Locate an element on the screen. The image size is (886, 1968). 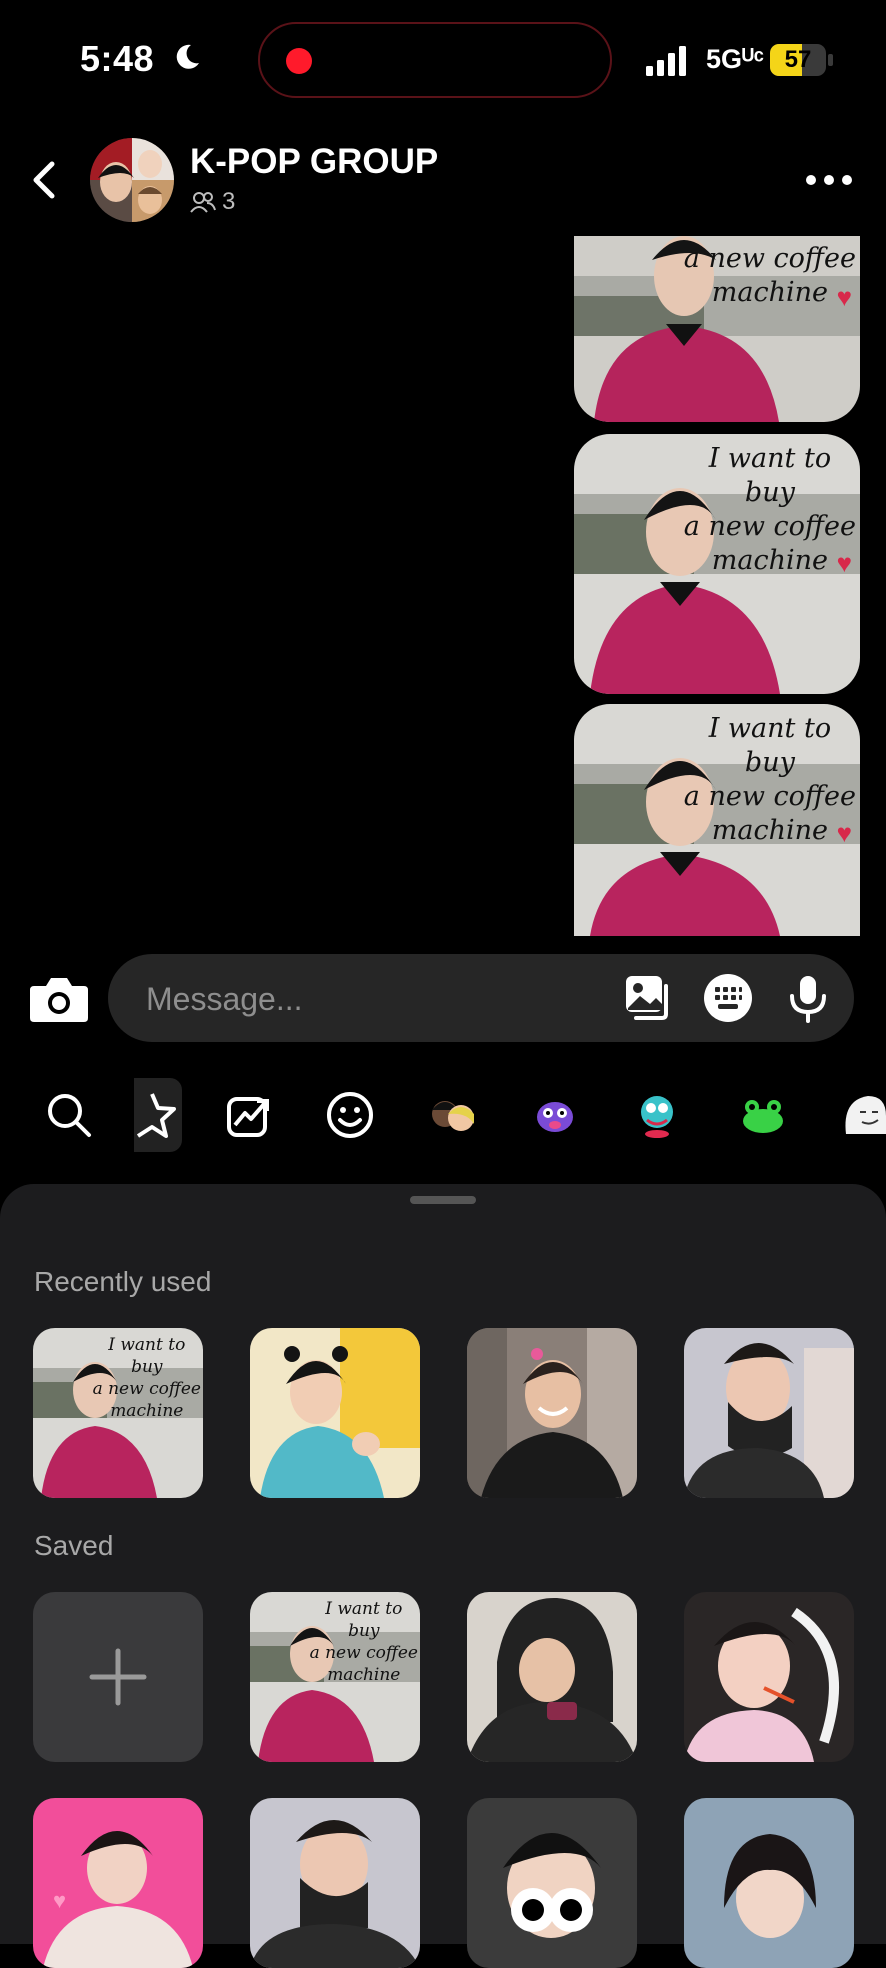
chat-header: K-POP GROUP 3 is located at coordinates (443, 180).